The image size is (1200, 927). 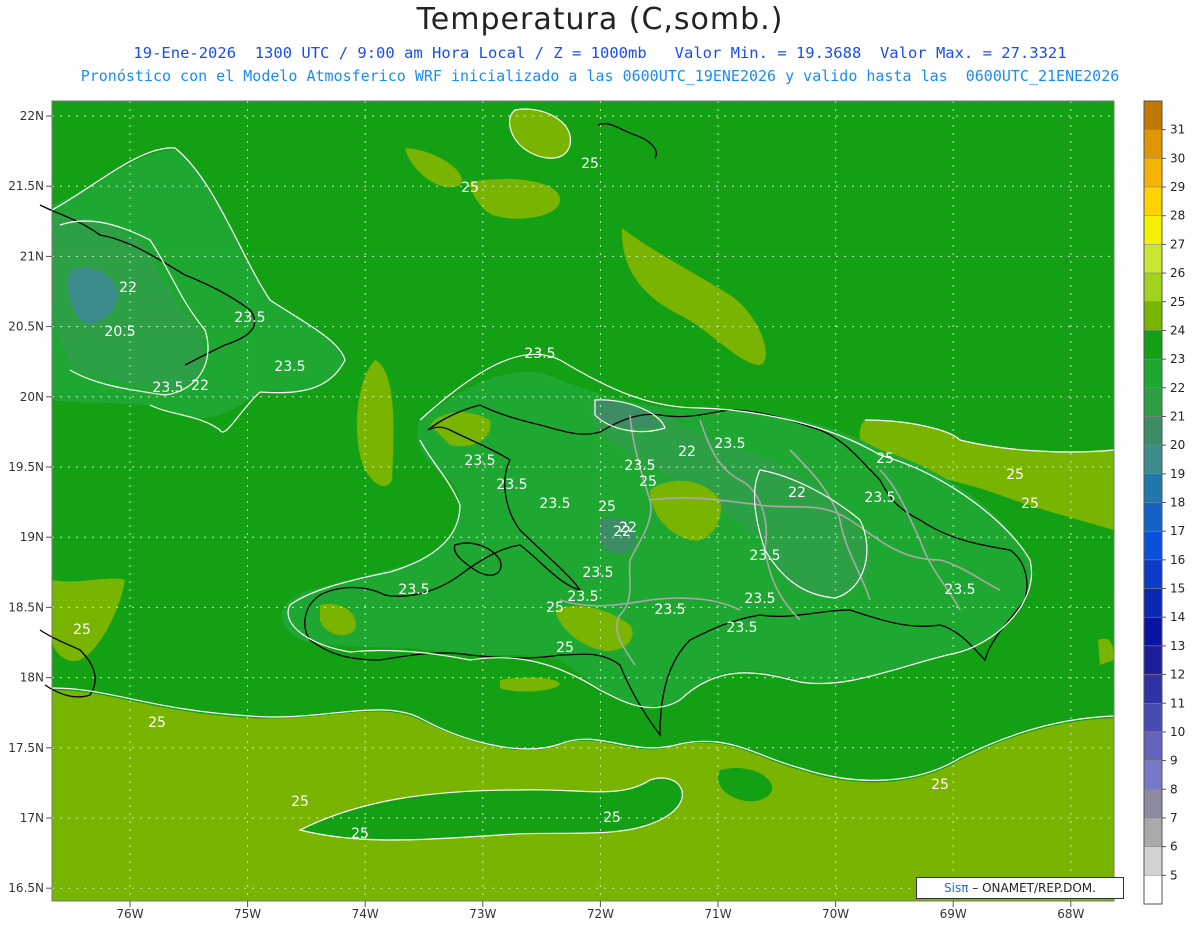 I want to click on colorbar-label: 13, so click(x=1177, y=646).